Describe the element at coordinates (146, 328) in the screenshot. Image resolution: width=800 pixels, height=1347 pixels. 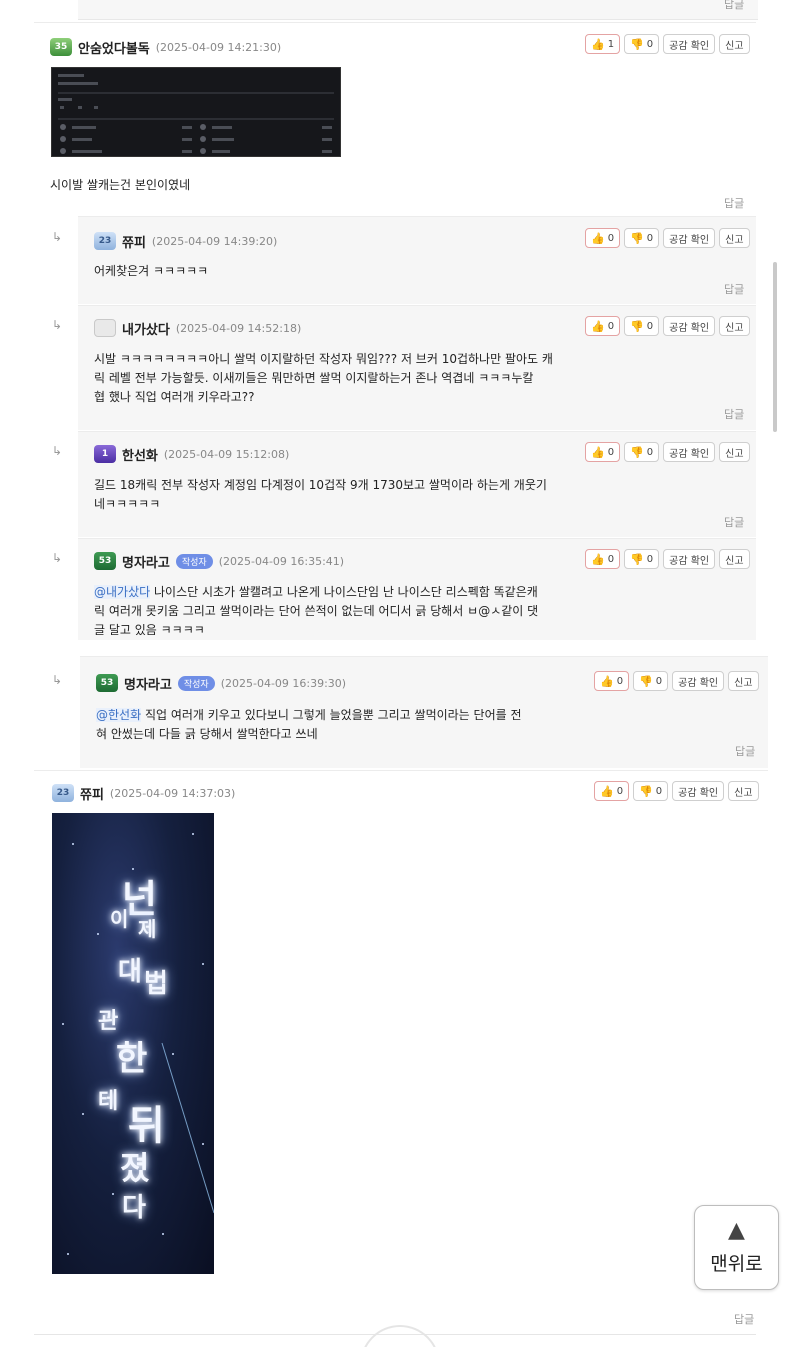
I see `nickname: 내가샀다` at that location.